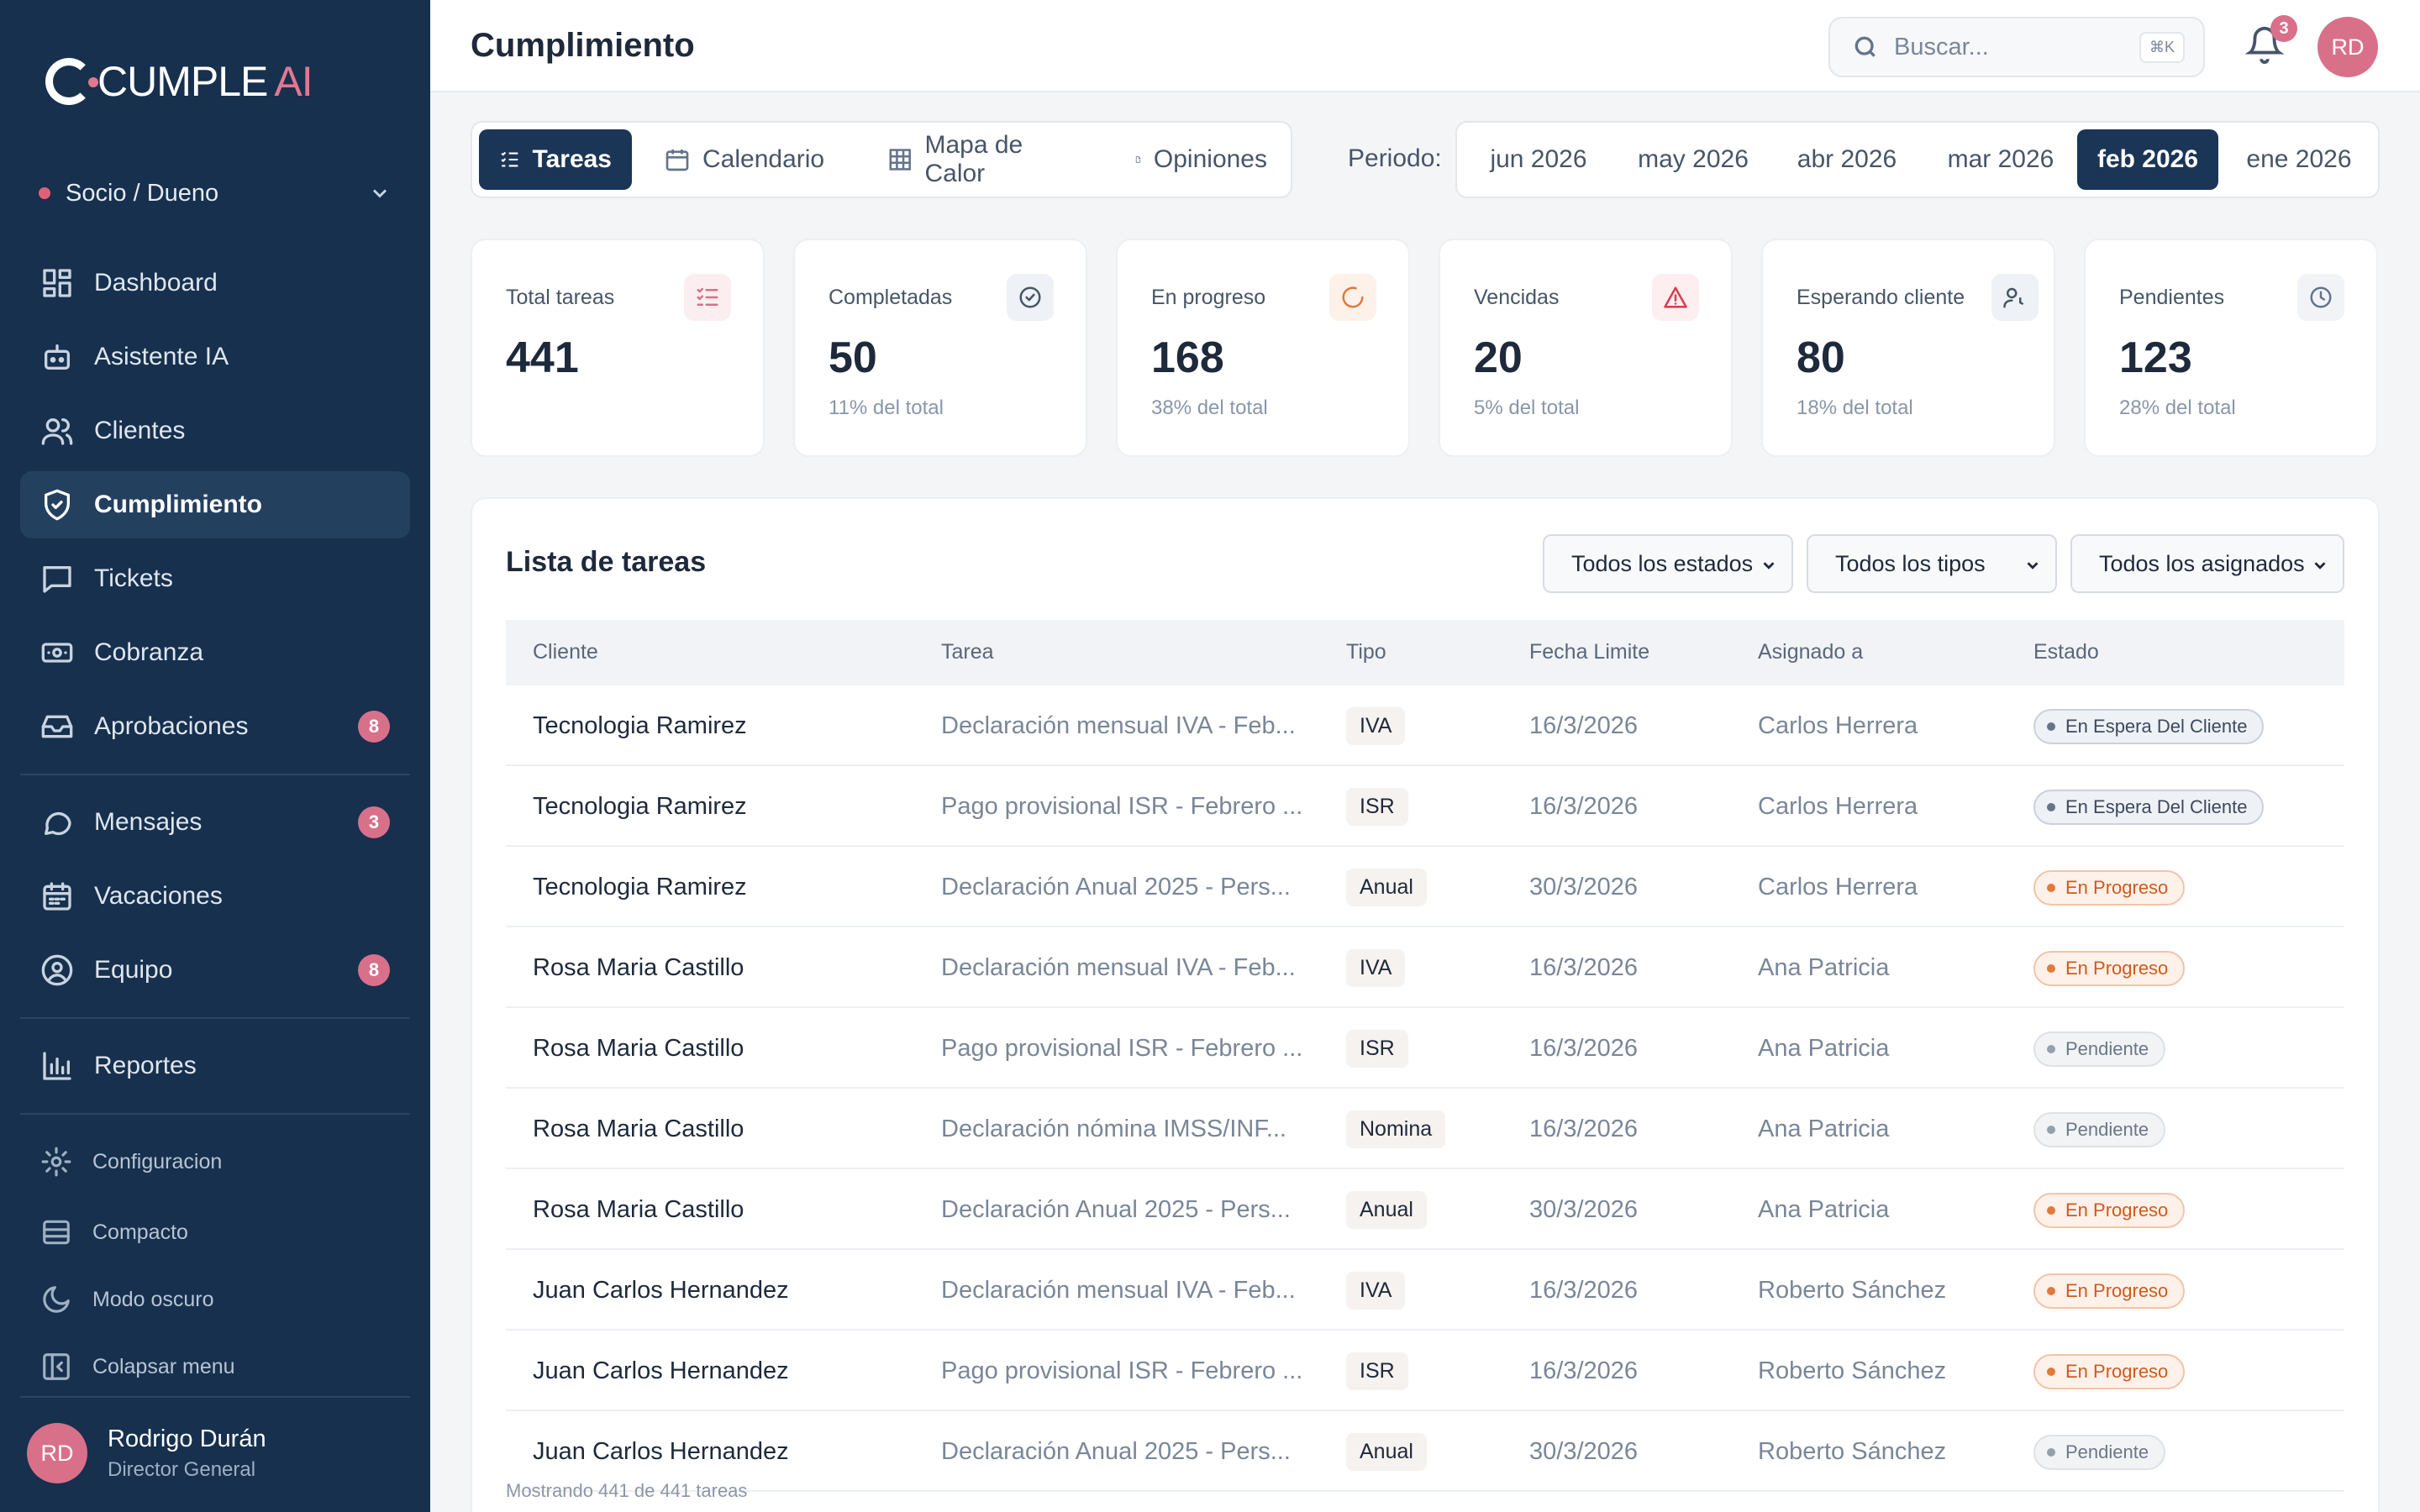 This screenshot has height=1512, width=2420. Describe the element at coordinates (1810, 652) in the screenshot. I see `column-header-asignado: Asignado a` at that location.